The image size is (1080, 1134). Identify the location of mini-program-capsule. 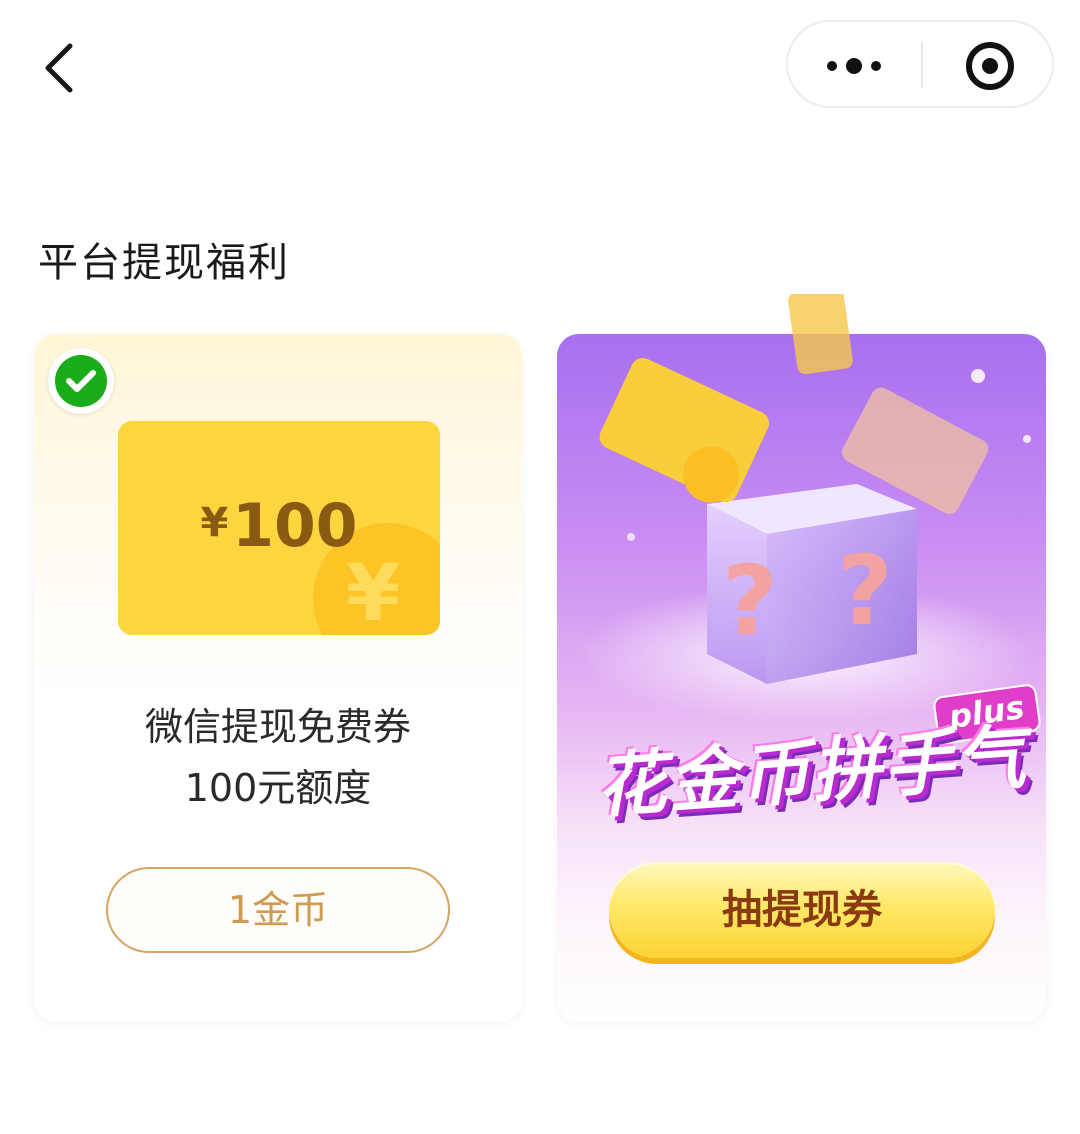
(920, 64).